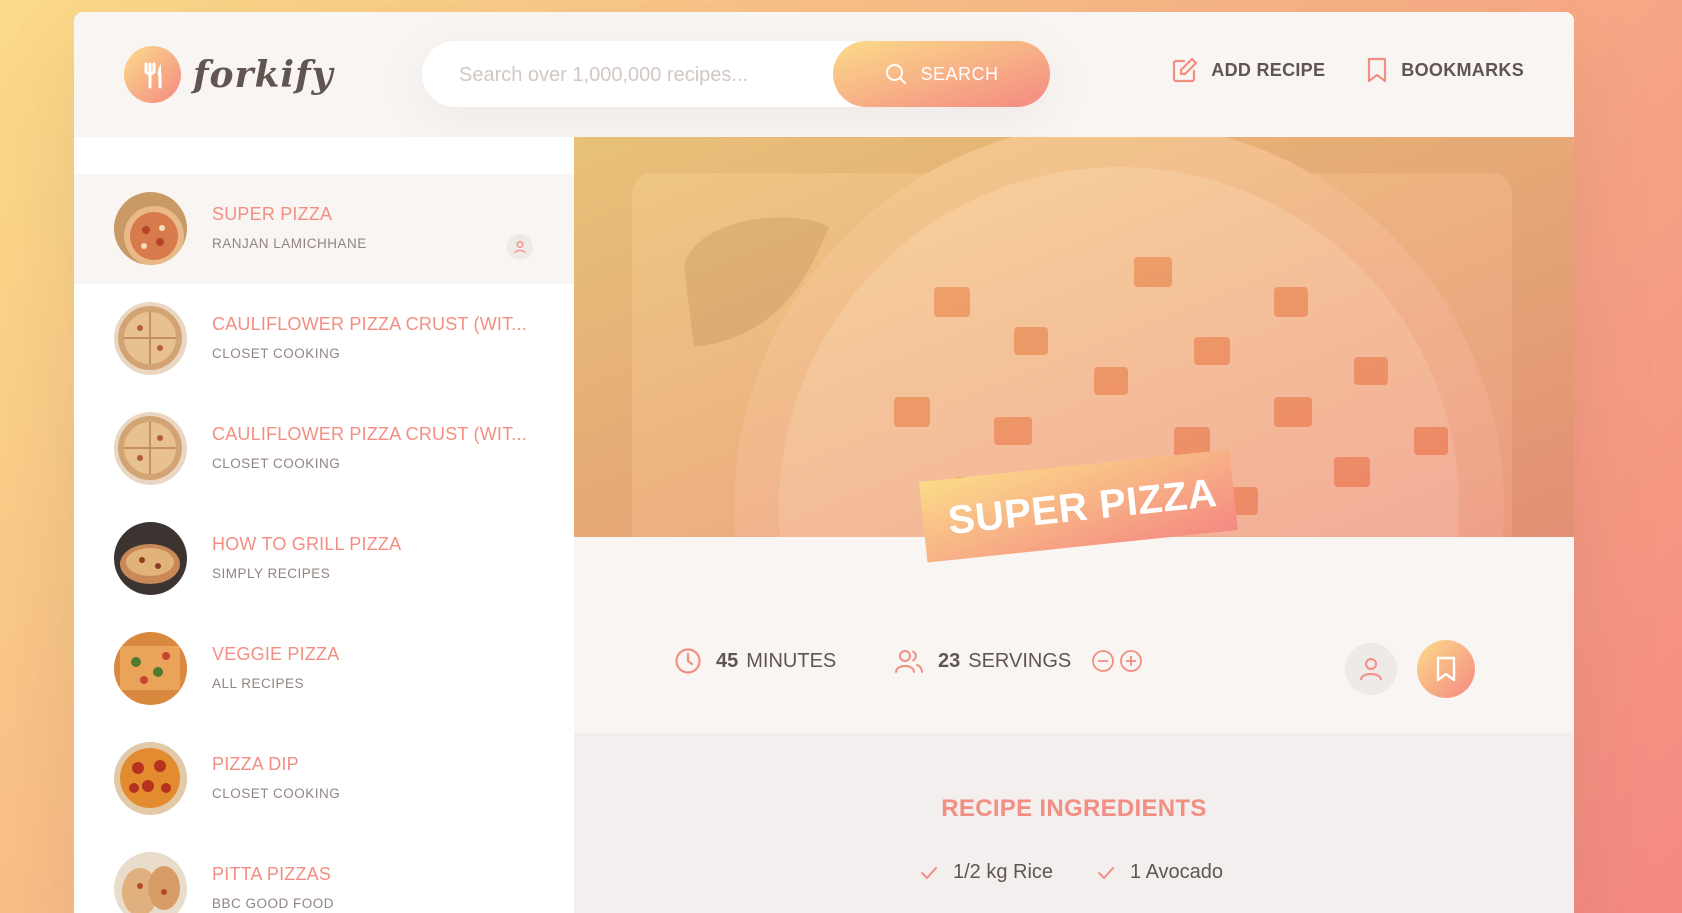 Image resolution: width=1682 pixels, height=913 pixels. What do you see at coordinates (273, 903) in the screenshot?
I see `result-publisher: BBC GOOD FOOD` at bounding box center [273, 903].